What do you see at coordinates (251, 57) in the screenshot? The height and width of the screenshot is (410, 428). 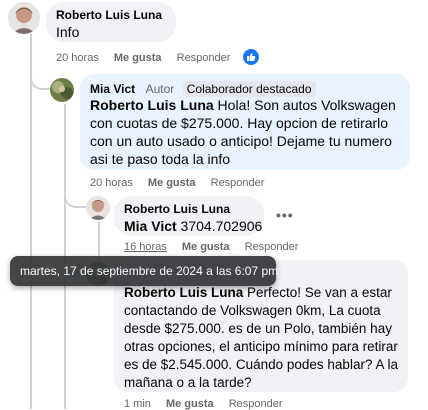 I see `thumbs-up-icon` at bounding box center [251, 57].